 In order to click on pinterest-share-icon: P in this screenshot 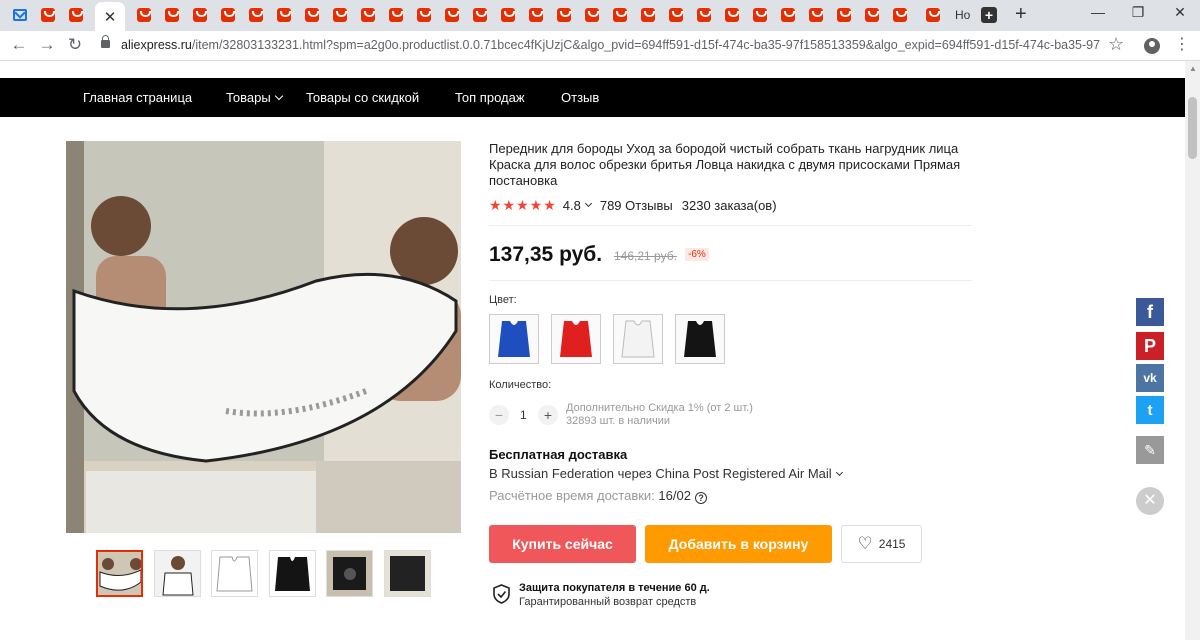, I will do `click(1150, 346)`.